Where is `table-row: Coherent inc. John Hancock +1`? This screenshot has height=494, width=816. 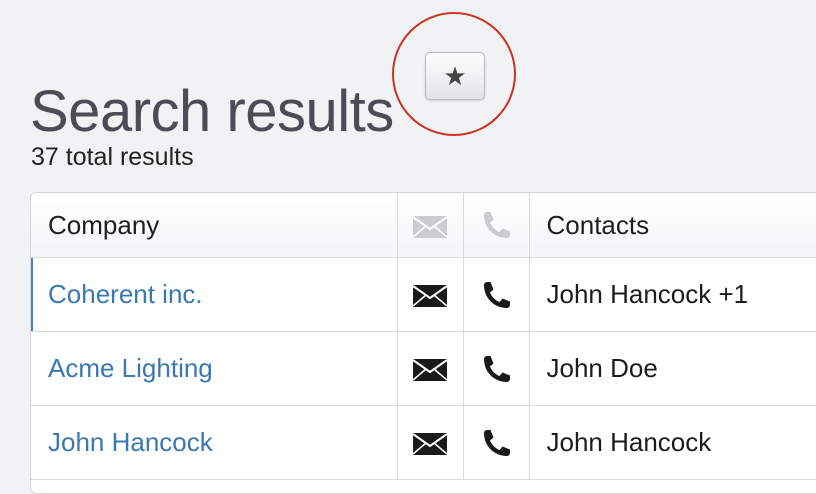 table-row: Coherent inc. John Hancock +1 is located at coordinates (423, 294).